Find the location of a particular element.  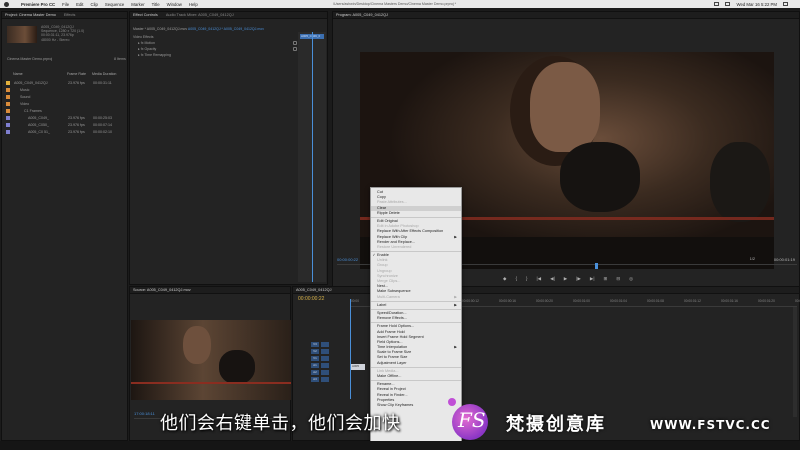

effect-motion-label: Motion is located at coordinates (149, 43).